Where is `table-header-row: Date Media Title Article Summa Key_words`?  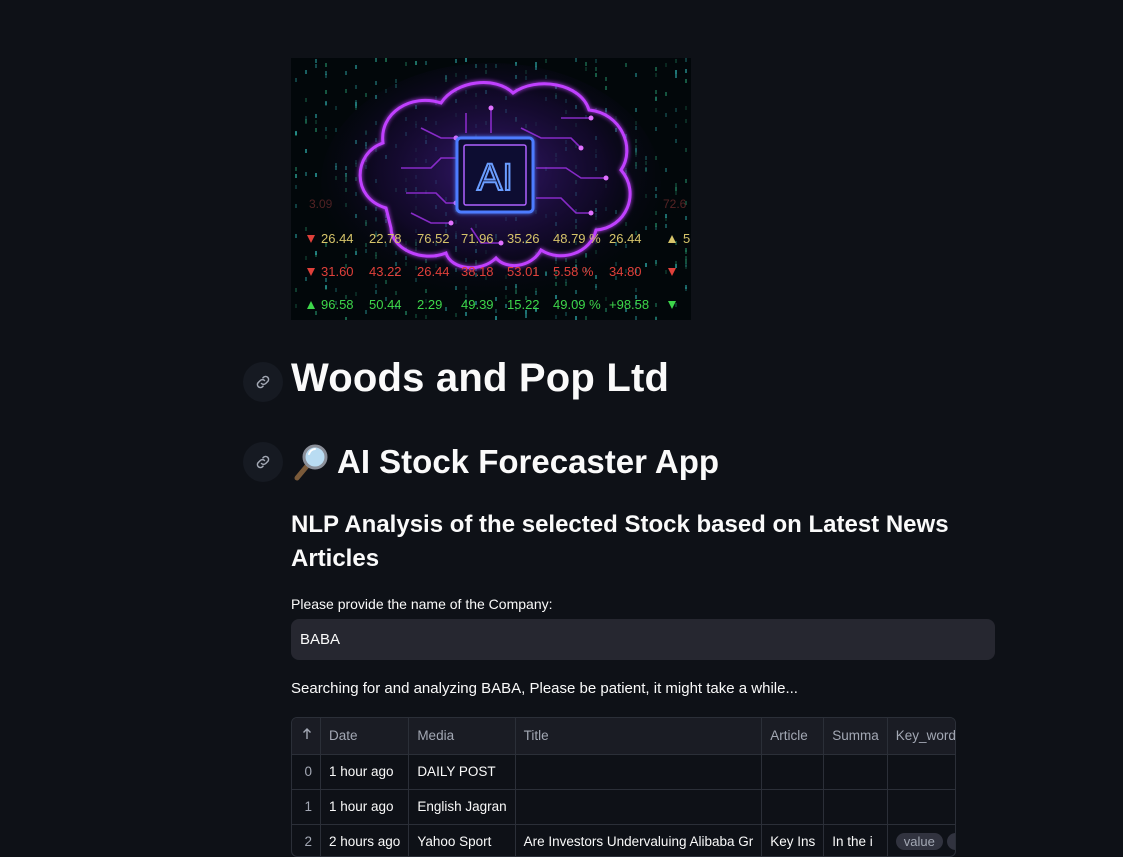 table-header-row: Date Media Title Article Summa Key_words is located at coordinates (623, 736).